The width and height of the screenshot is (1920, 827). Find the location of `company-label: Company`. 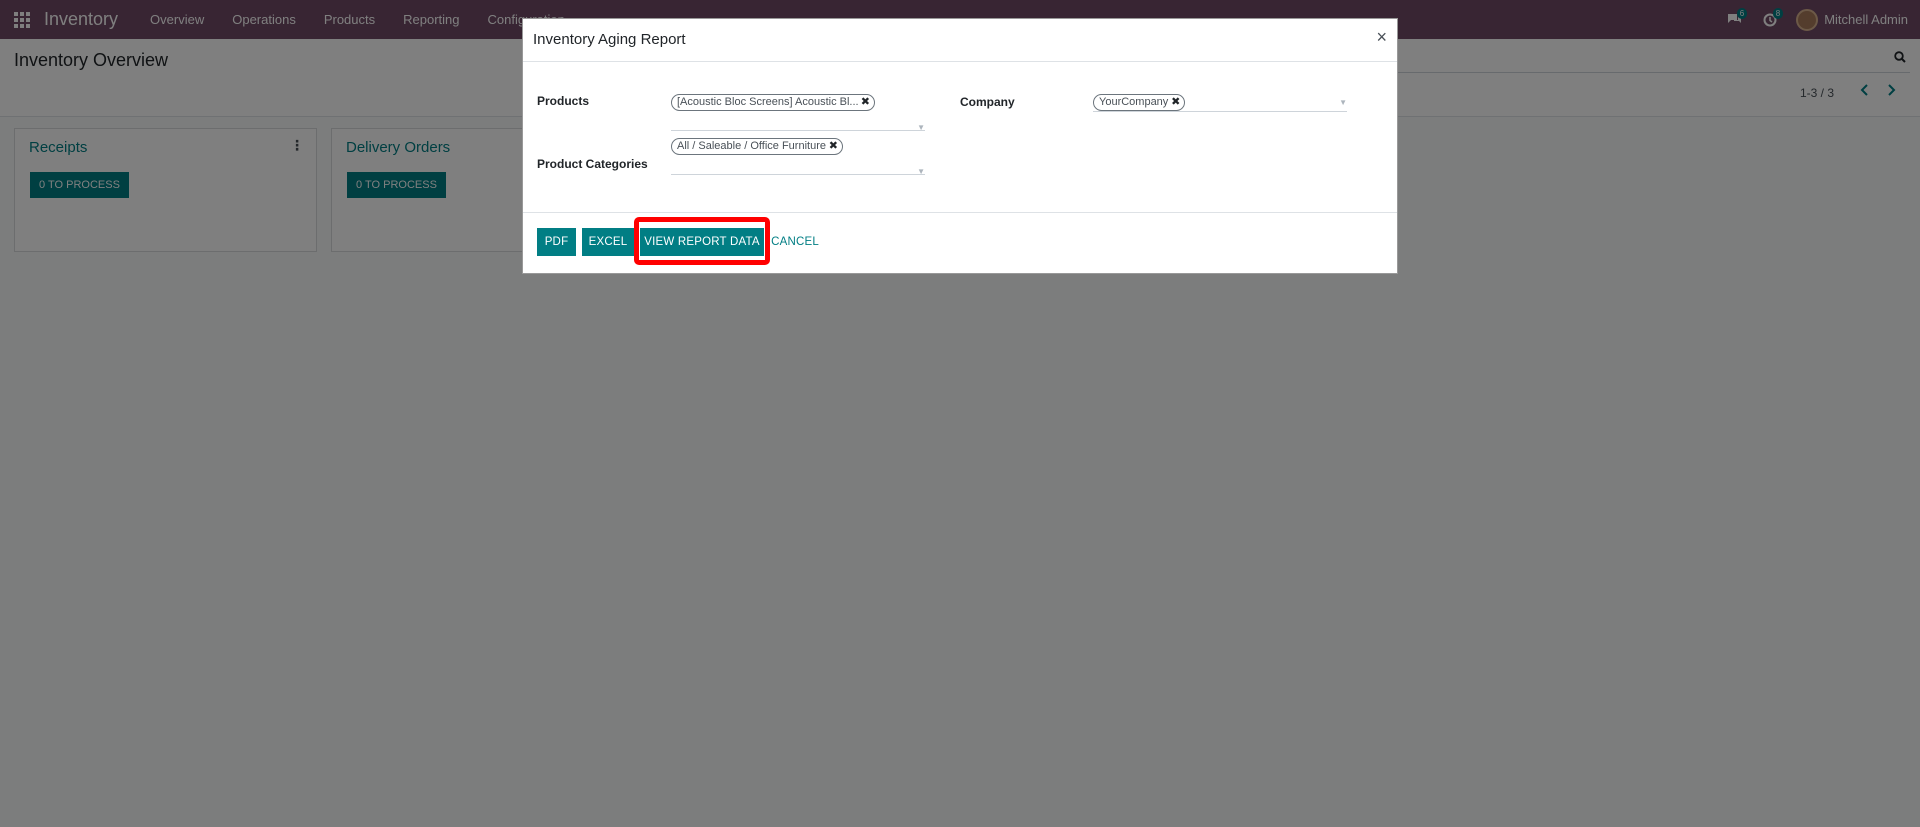

company-label: Company is located at coordinates (987, 102).